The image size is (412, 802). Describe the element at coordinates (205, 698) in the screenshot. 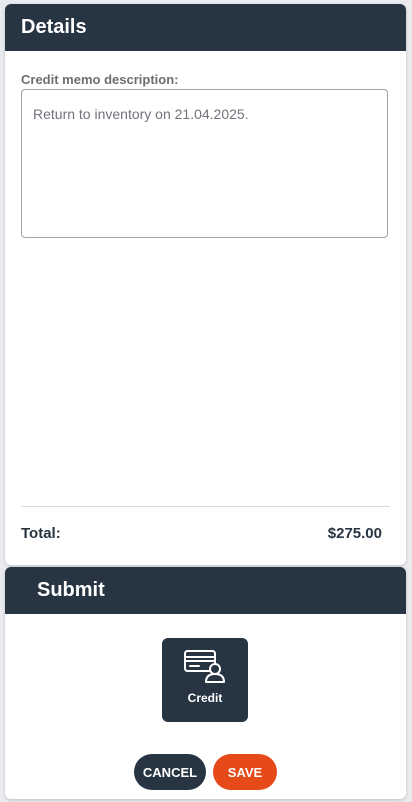

I see `credit-tile-label: Credit` at that location.